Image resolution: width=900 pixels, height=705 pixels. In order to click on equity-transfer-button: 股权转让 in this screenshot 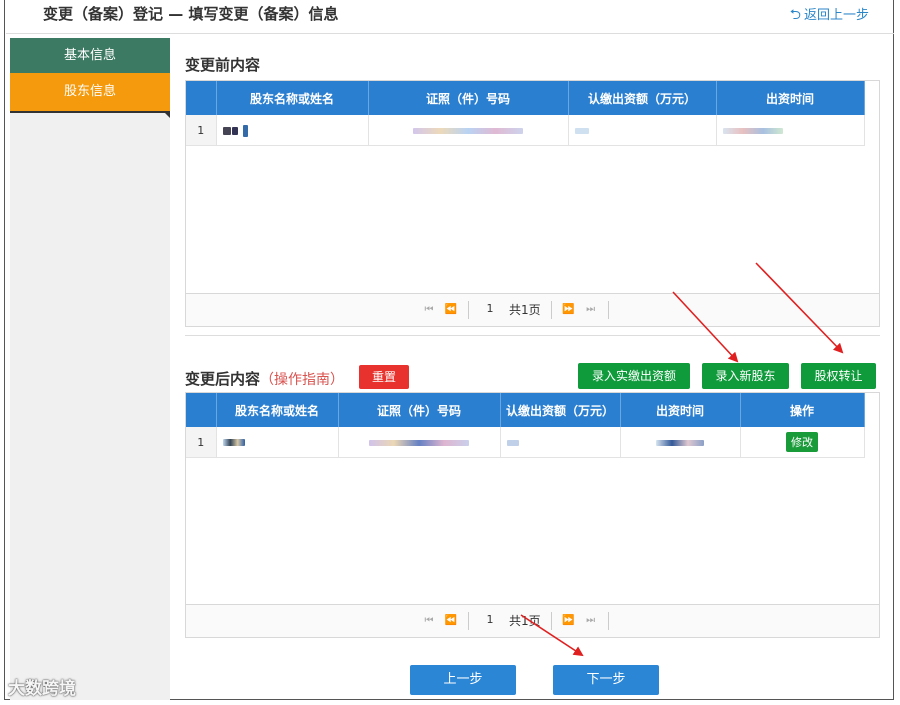, I will do `click(838, 376)`.